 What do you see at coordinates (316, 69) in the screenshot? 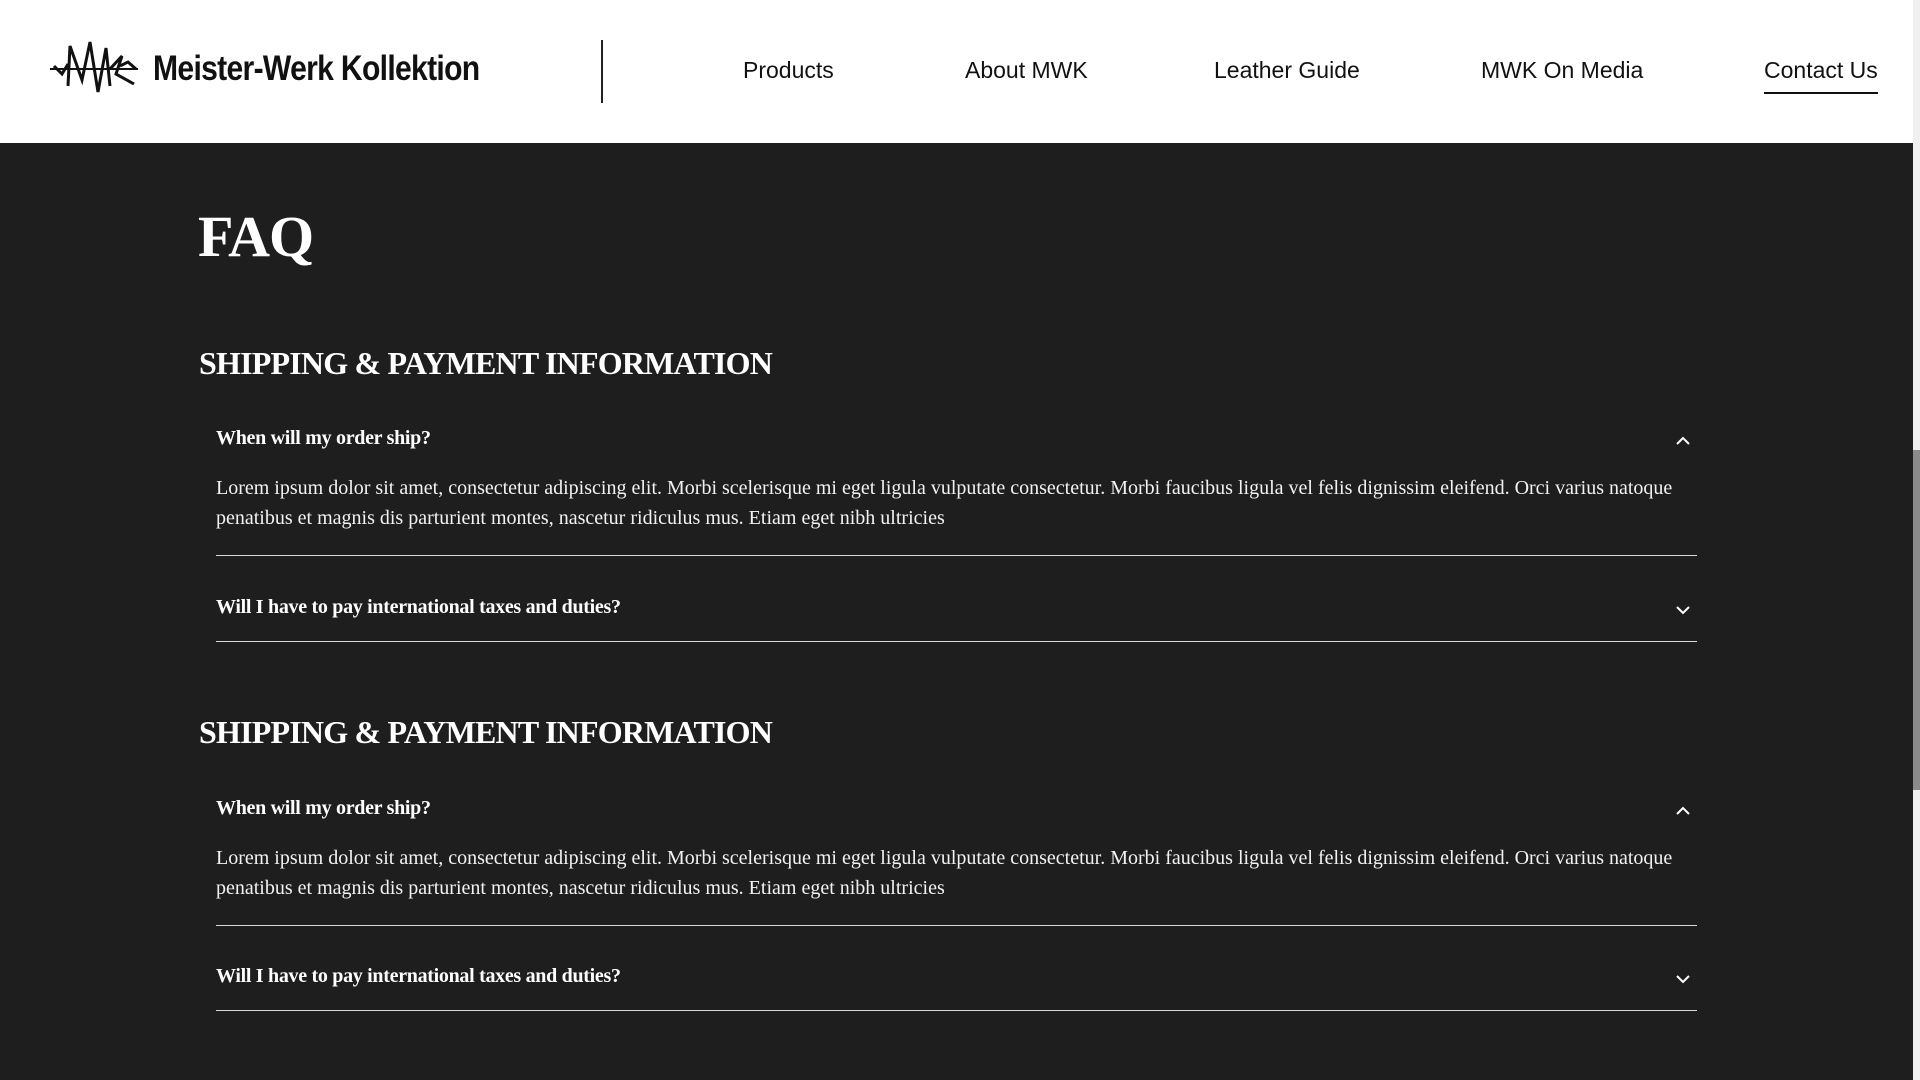
I see `brand-name: Meister-Werk Kollektion` at bounding box center [316, 69].